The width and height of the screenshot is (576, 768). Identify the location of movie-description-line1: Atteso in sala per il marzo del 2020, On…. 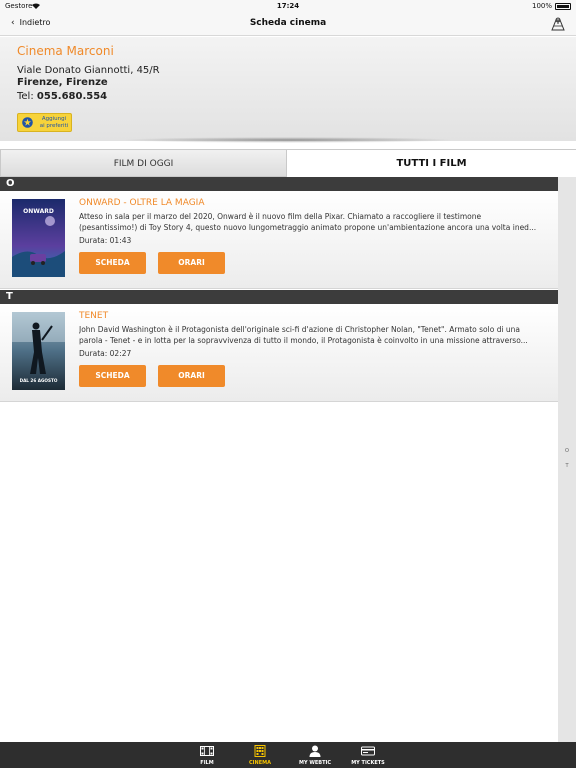
(280, 216).